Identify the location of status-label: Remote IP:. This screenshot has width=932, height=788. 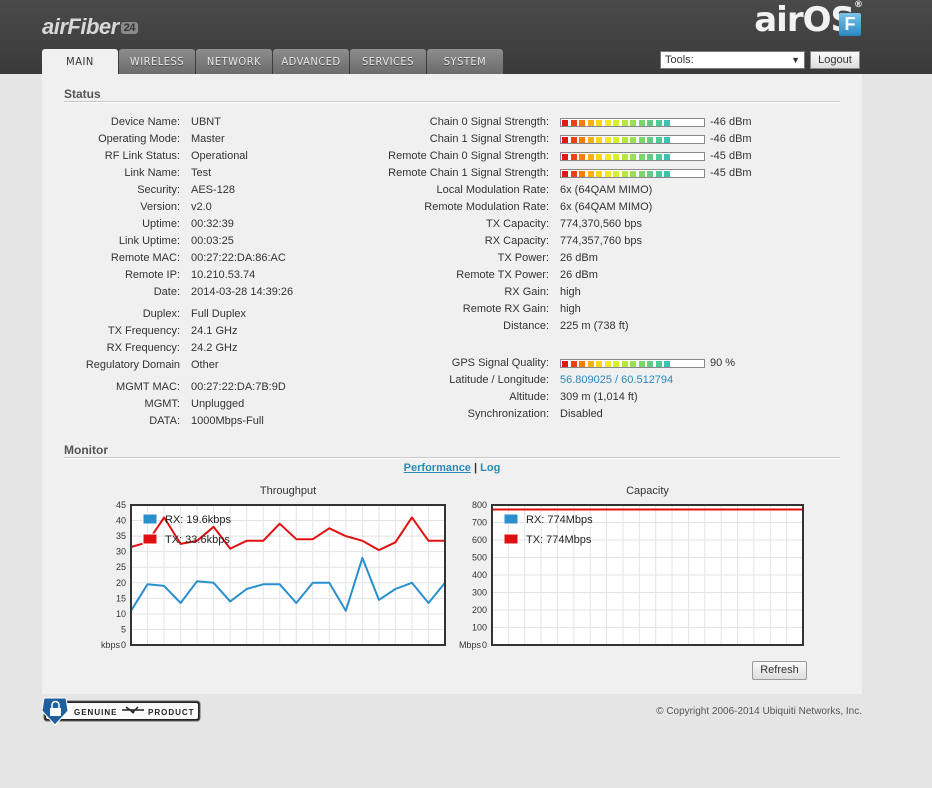
(152, 275).